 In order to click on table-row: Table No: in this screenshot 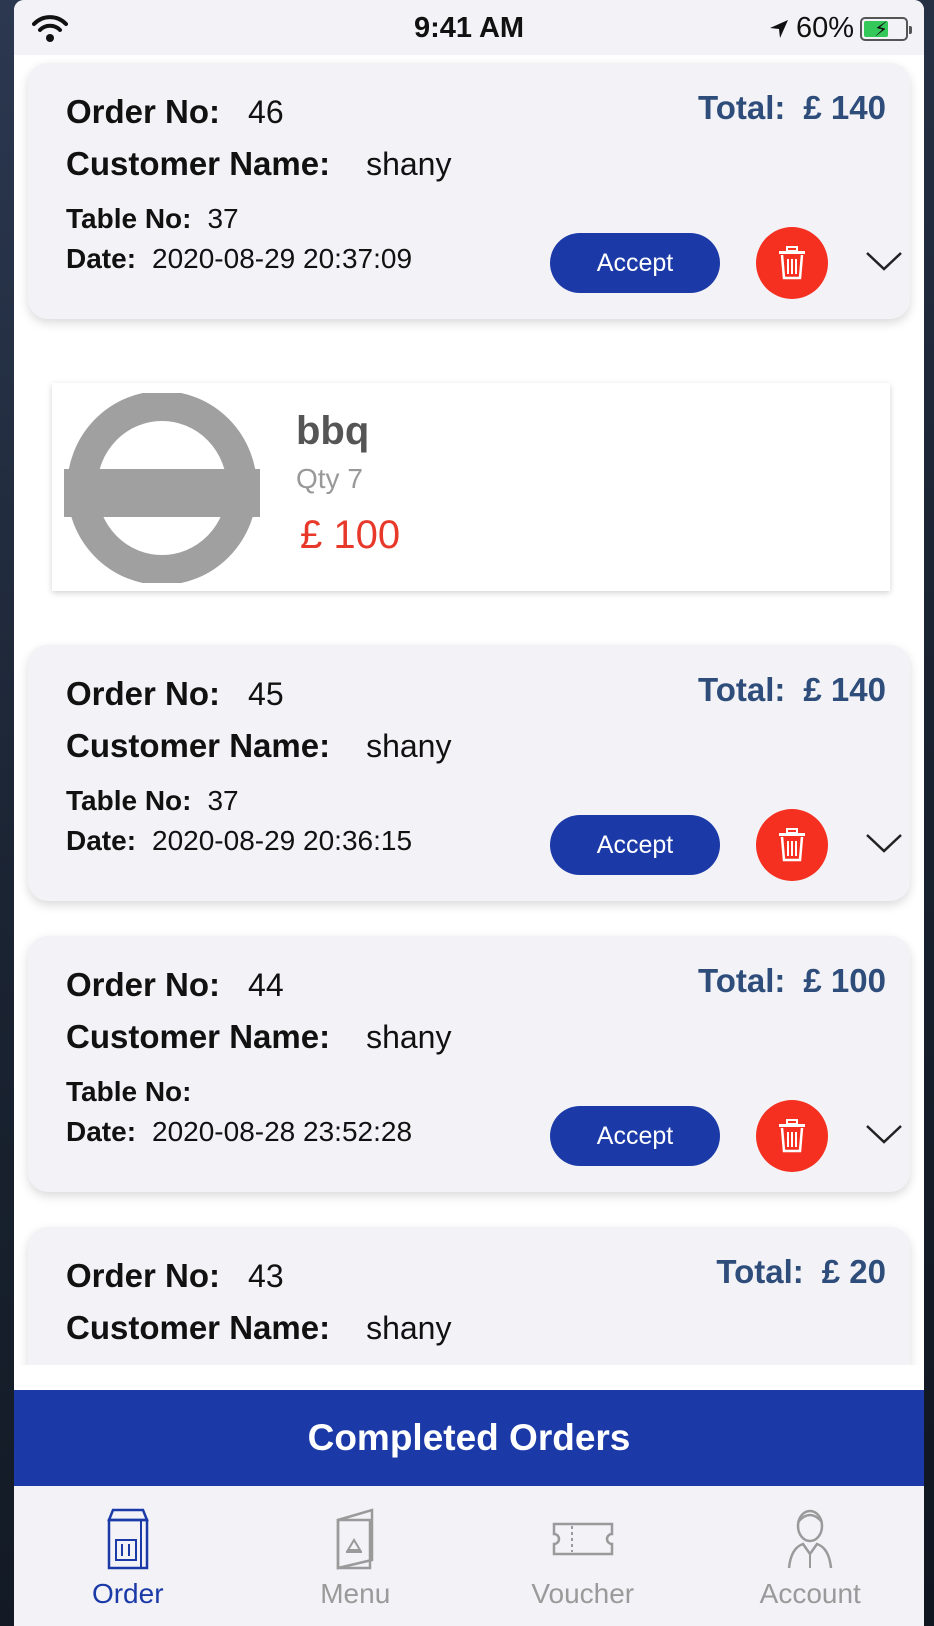, I will do `click(136, 1092)`.